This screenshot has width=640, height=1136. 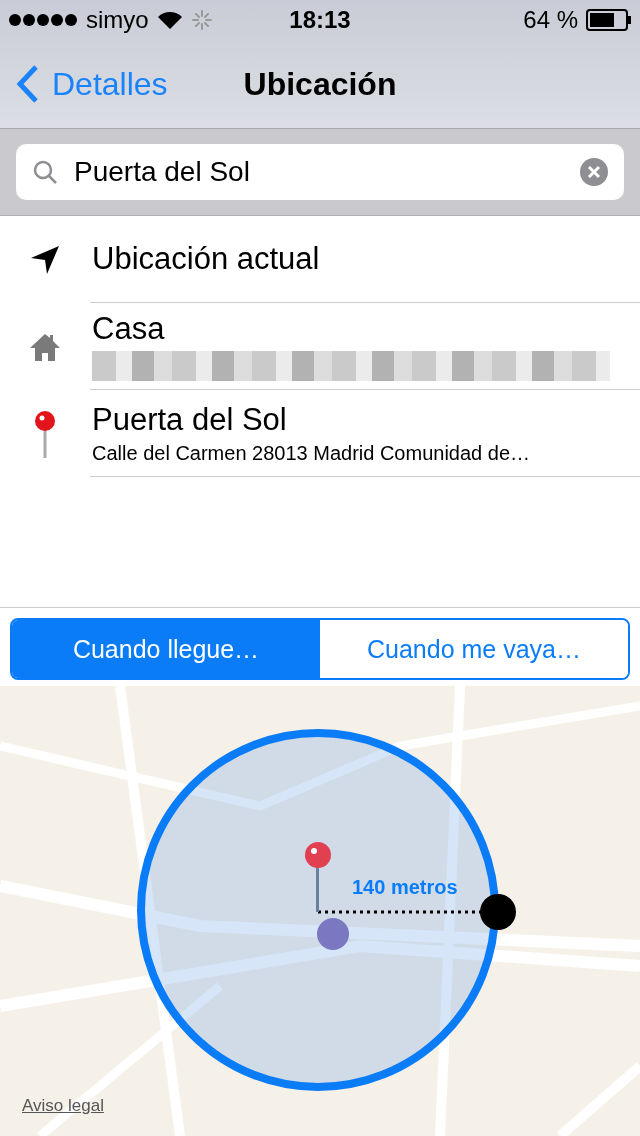 I want to click on drag-handle, so click(x=498, y=912).